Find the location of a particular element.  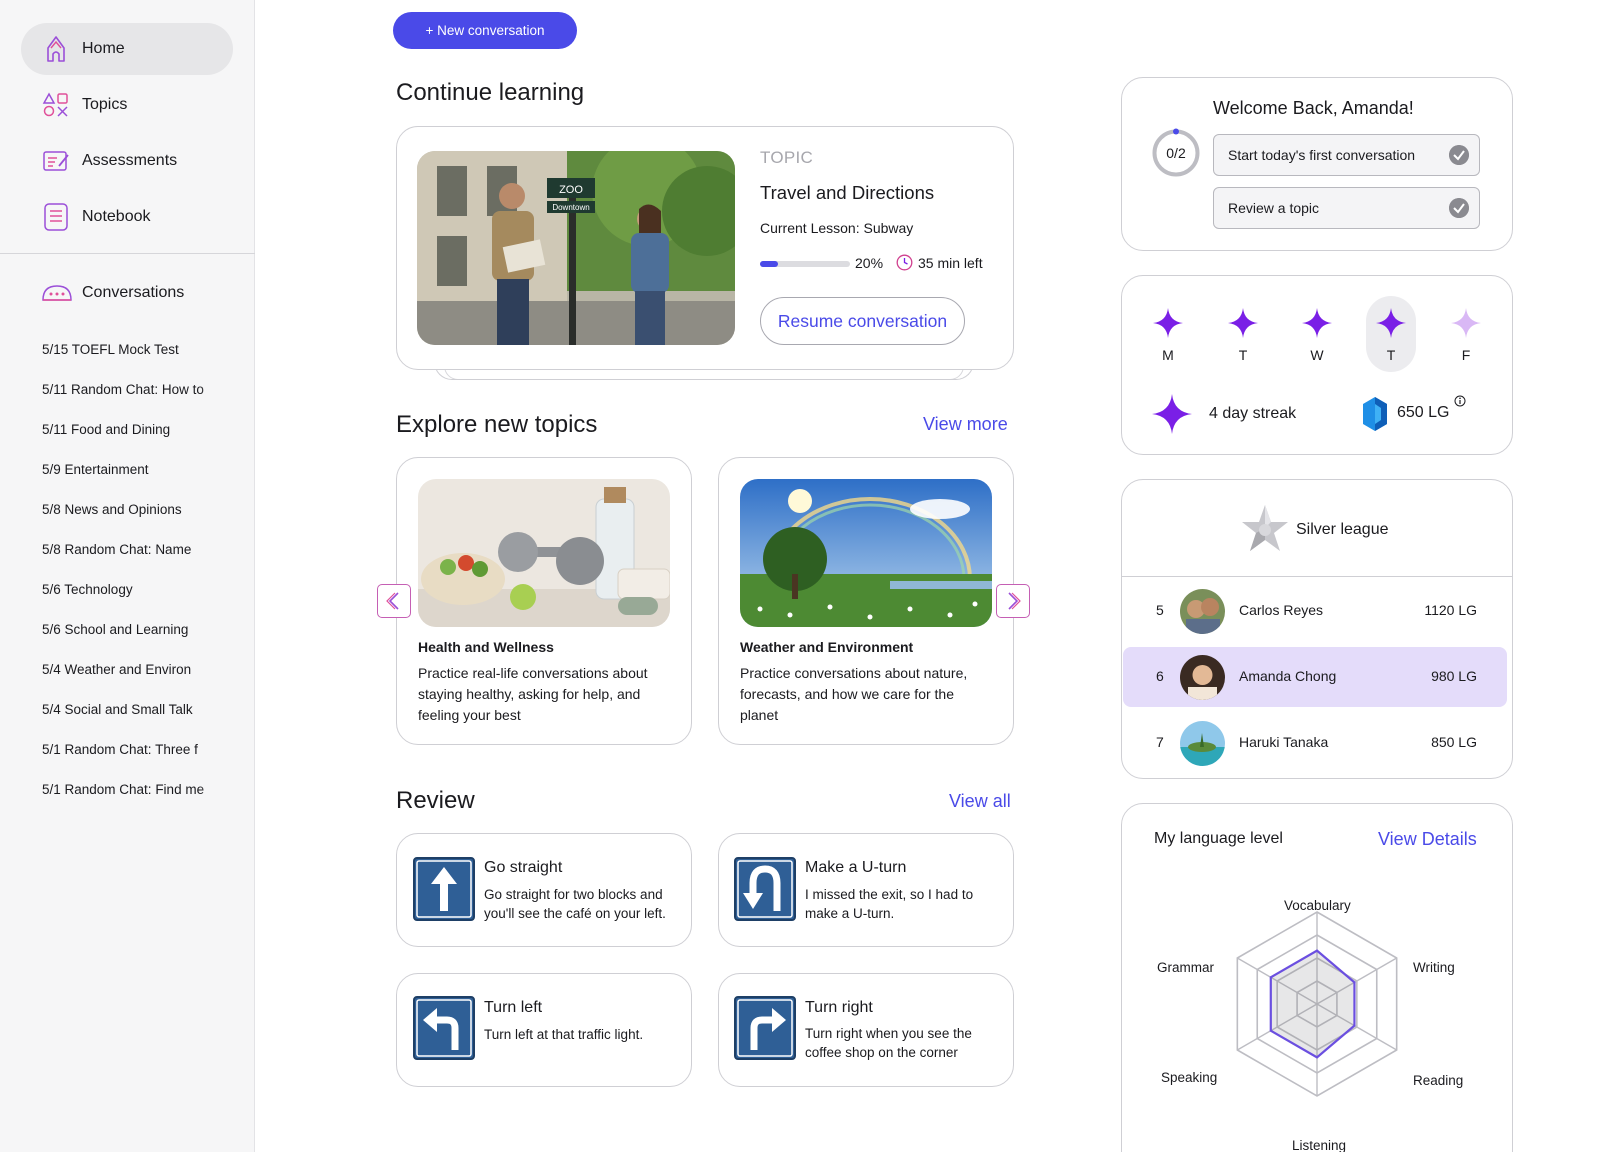

radar-axis-label: Listening is located at coordinates (1319, 1145).